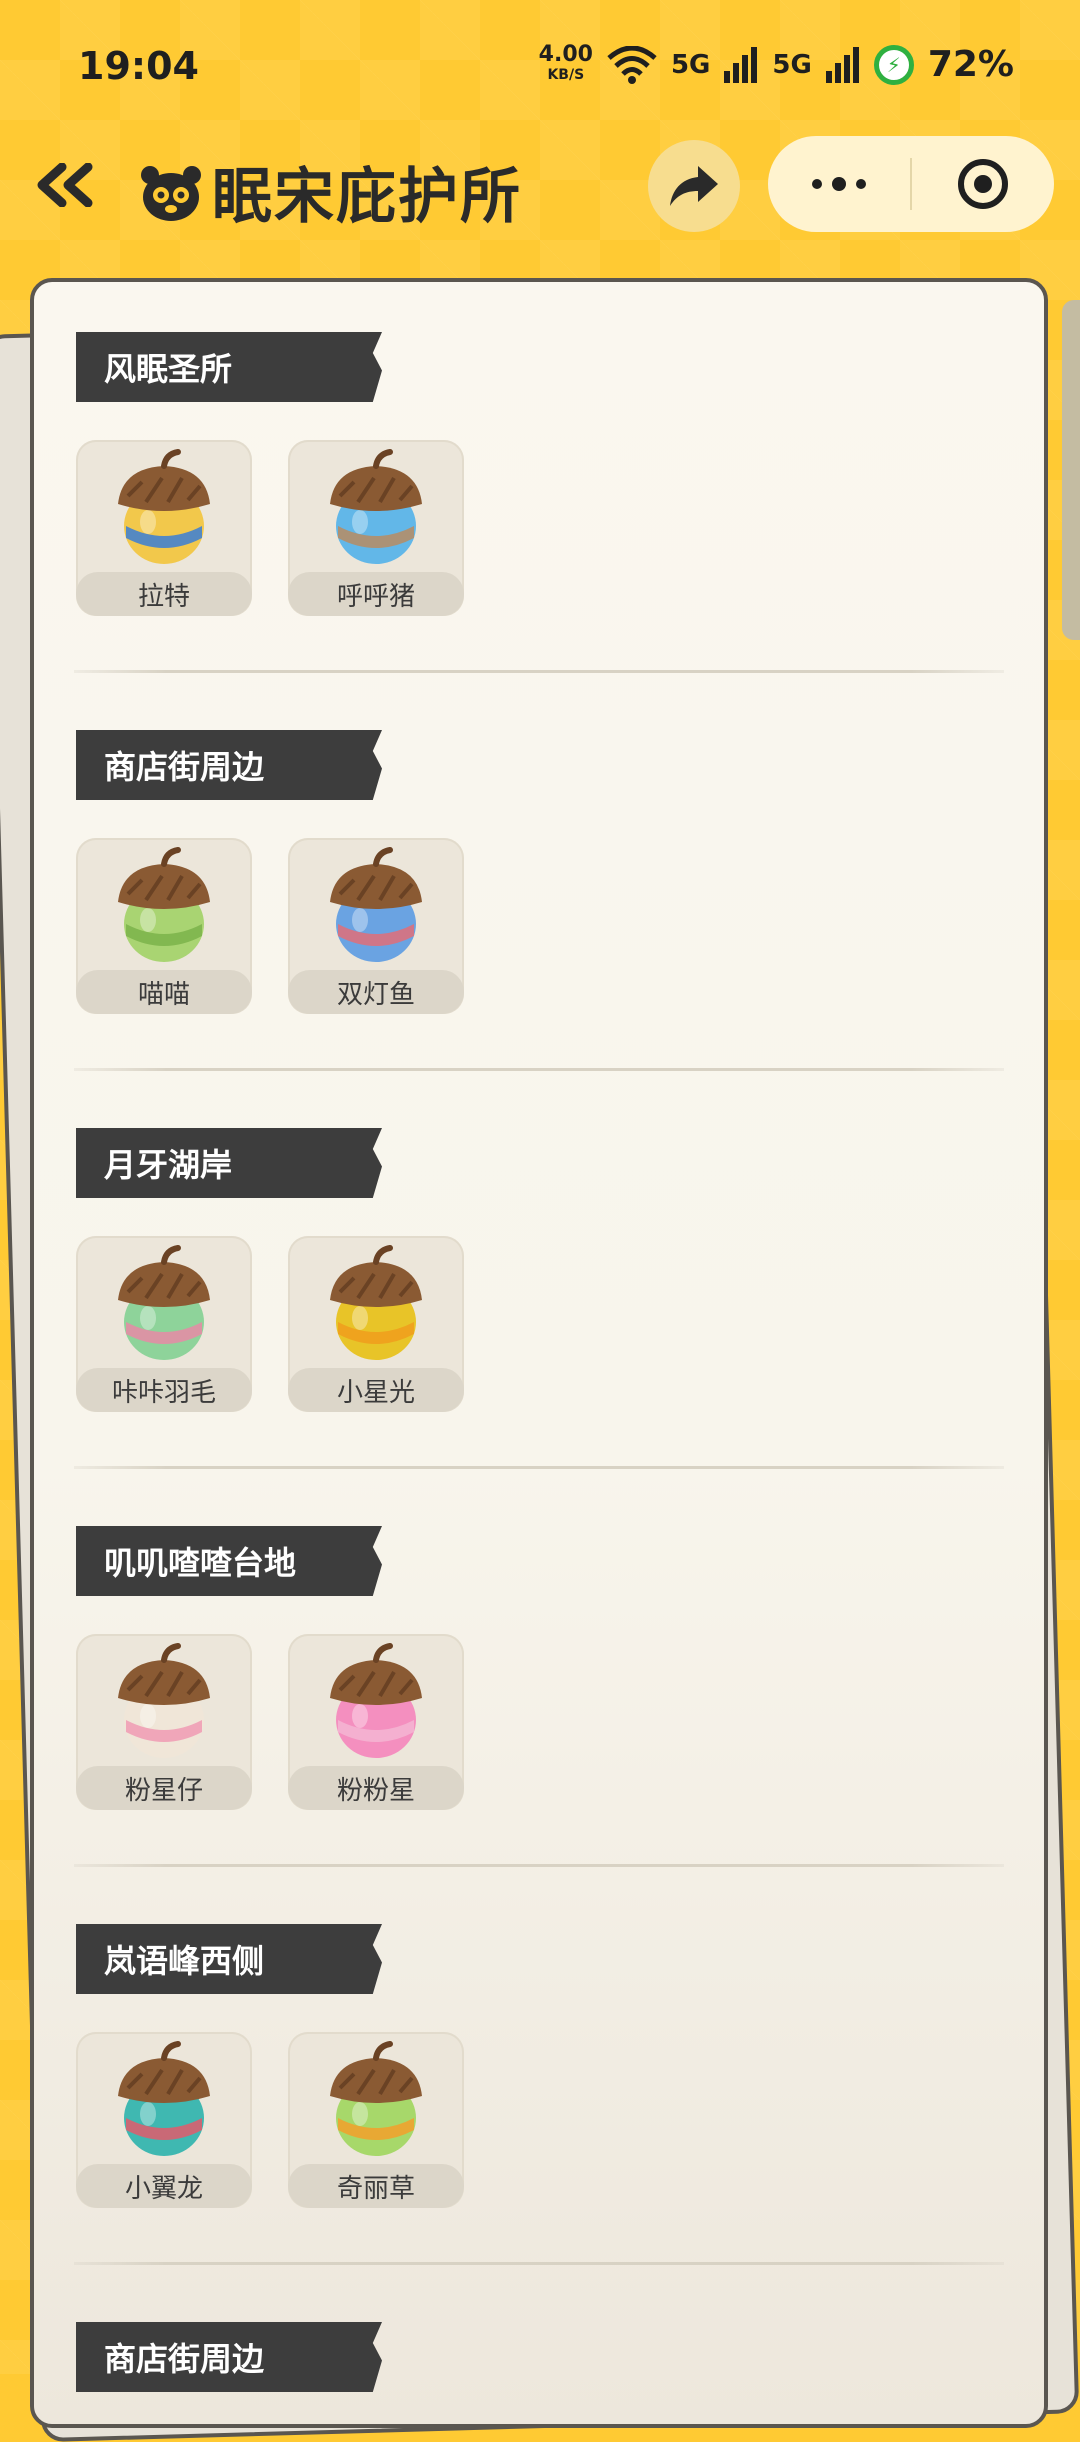 This screenshot has width=1080, height=2442. What do you see at coordinates (970, 64) in the screenshot?
I see `battery-percent: 72%` at bounding box center [970, 64].